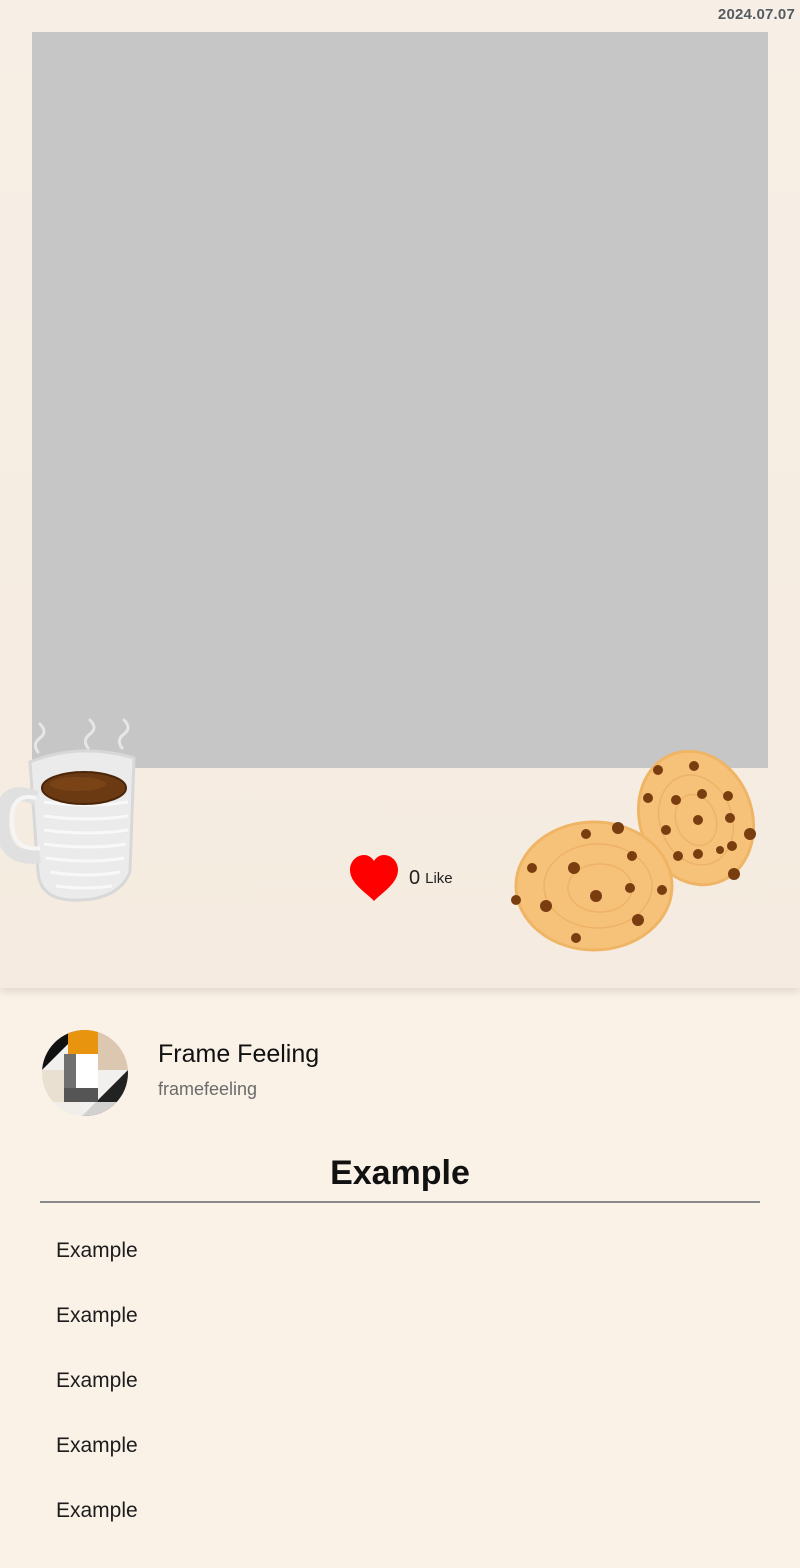  Describe the element at coordinates (68, 810) in the screenshot. I see `coffee-mug-illustration` at that location.